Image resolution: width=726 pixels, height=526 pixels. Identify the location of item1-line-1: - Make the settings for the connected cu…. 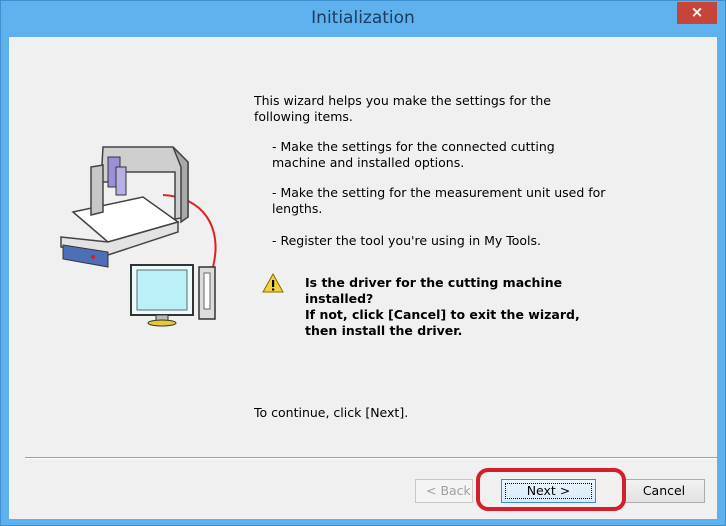
(413, 146).